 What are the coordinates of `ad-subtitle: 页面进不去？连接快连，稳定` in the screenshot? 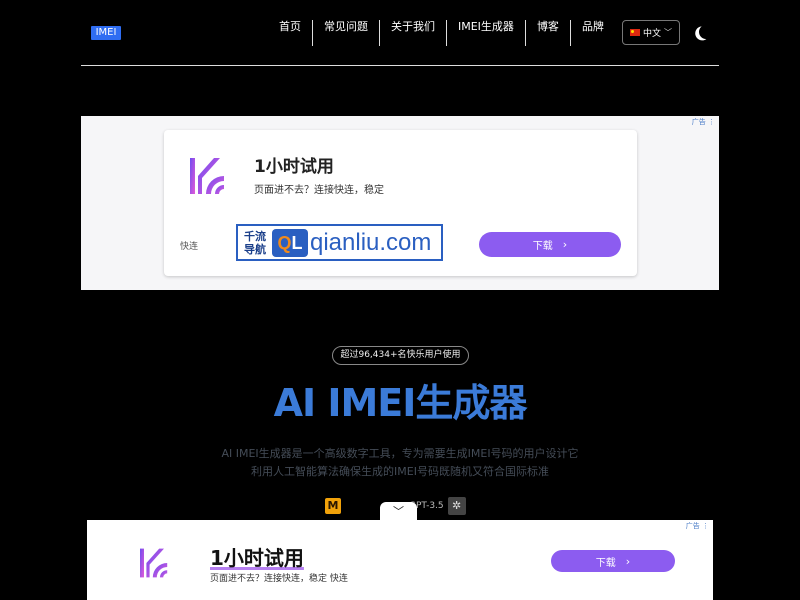 It's located at (319, 190).